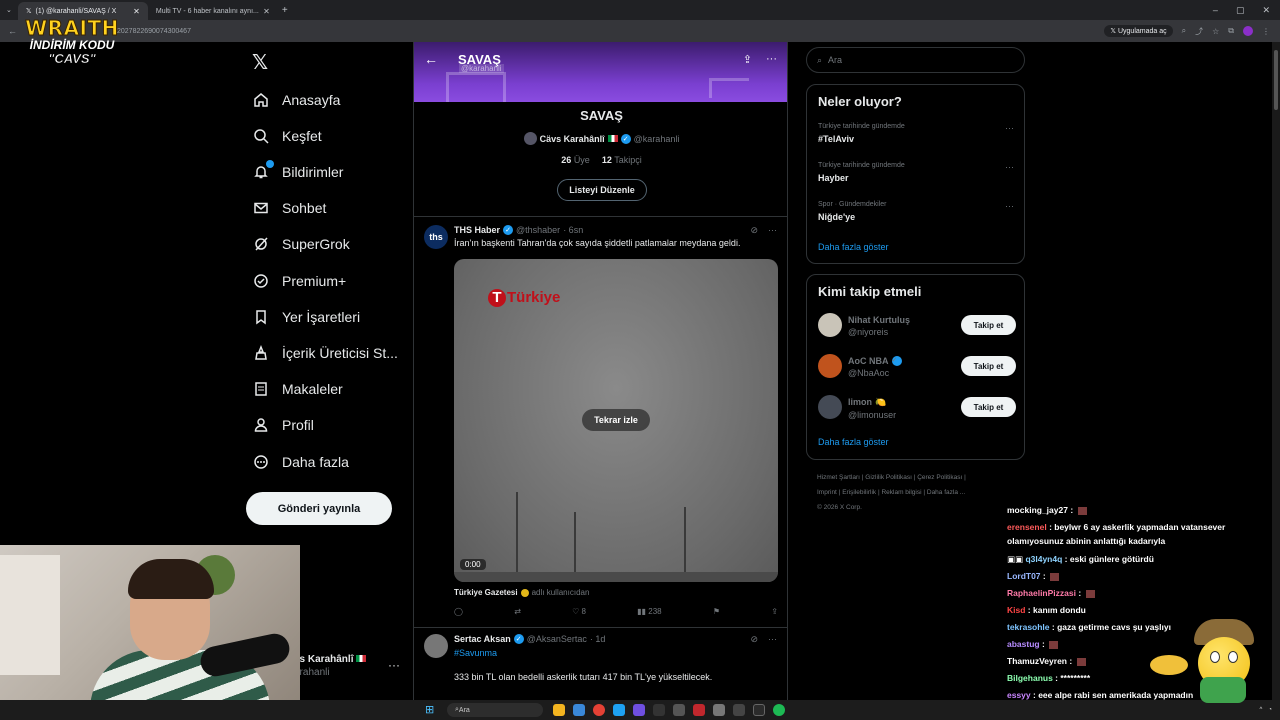 This screenshot has height=720, width=1280. What do you see at coordinates (888, 477) in the screenshot?
I see `footer-link: Gizlilik Politikası` at bounding box center [888, 477].